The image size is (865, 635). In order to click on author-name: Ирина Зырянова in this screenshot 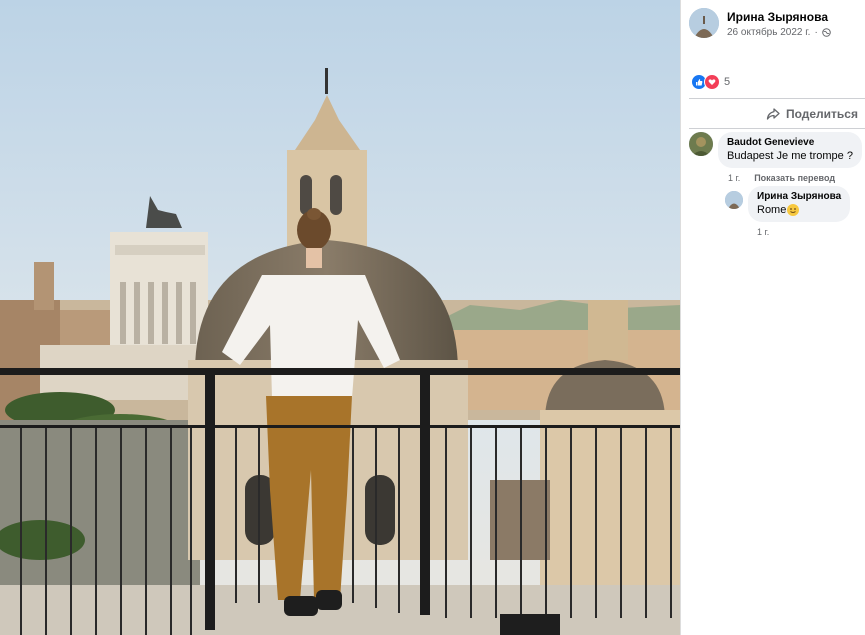, I will do `click(779, 17)`.